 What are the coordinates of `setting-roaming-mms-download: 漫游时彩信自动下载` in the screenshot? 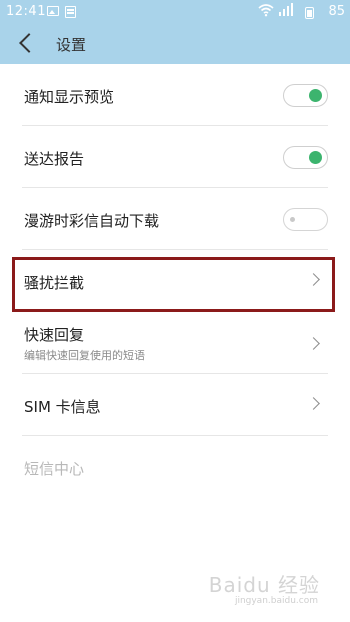 It's located at (175, 219).